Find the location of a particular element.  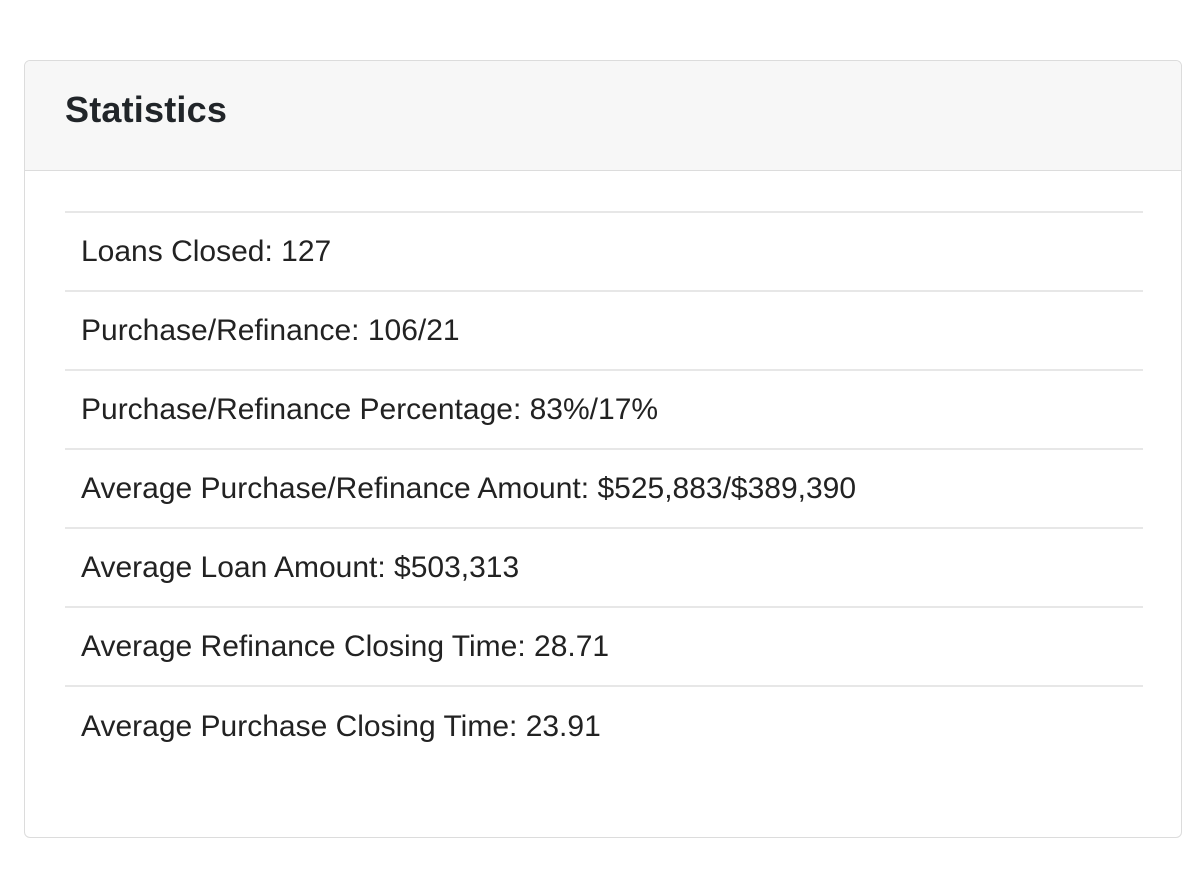

stat-value: $503,313 is located at coordinates (457, 567).